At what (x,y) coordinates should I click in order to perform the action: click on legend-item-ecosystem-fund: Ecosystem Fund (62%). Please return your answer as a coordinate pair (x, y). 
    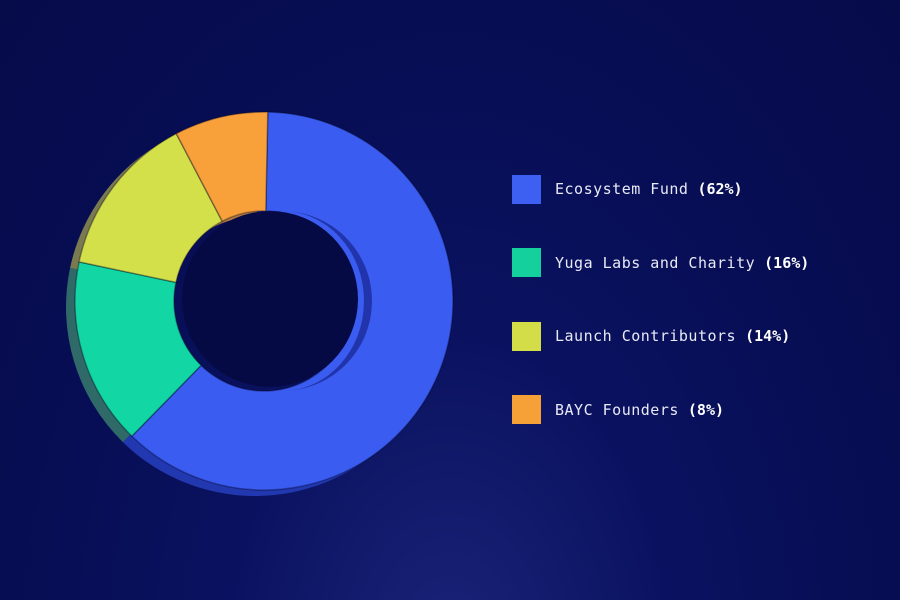
    Looking at the image, I should click on (660, 189).